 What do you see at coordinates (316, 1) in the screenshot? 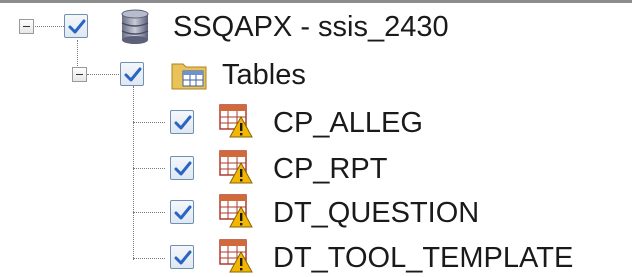
I see `top-border` at bounding box center [316, 1].